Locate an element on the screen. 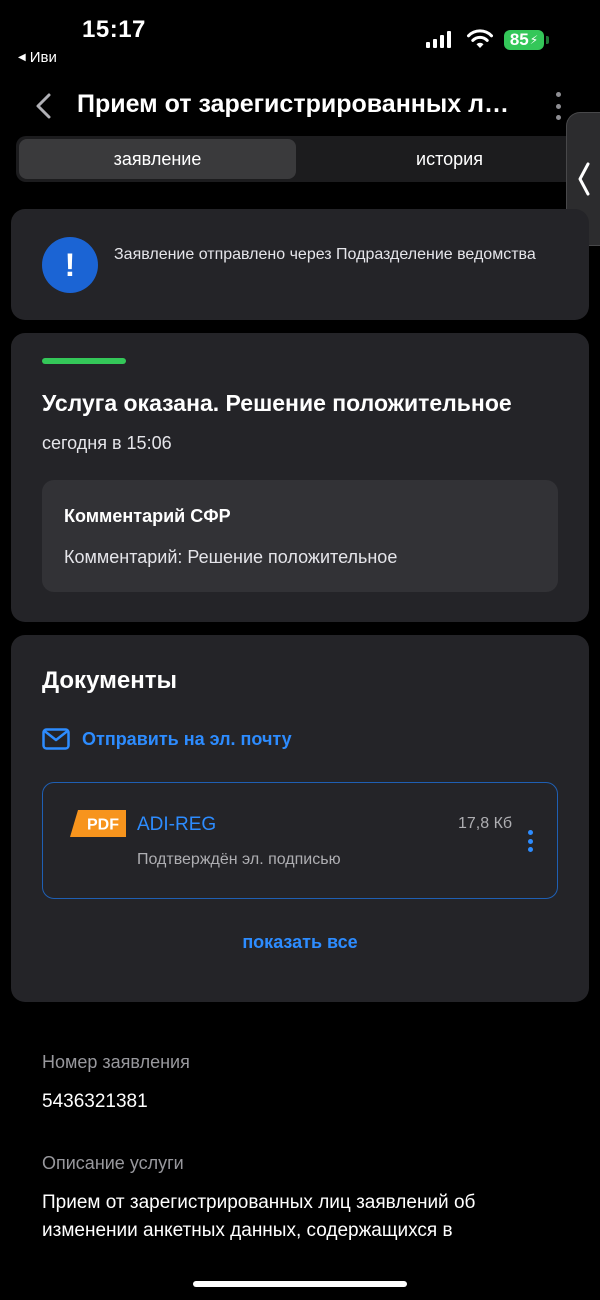 The image size is (600, 1300). home-indicator is located at coordinates (300, 1284).